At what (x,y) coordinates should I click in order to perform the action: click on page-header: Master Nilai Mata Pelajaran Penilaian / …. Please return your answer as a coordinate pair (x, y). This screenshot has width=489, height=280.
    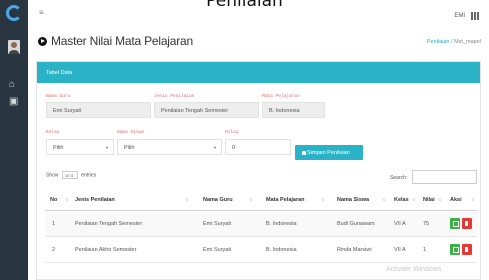
    Looking at the image, I should click on (258, 44).